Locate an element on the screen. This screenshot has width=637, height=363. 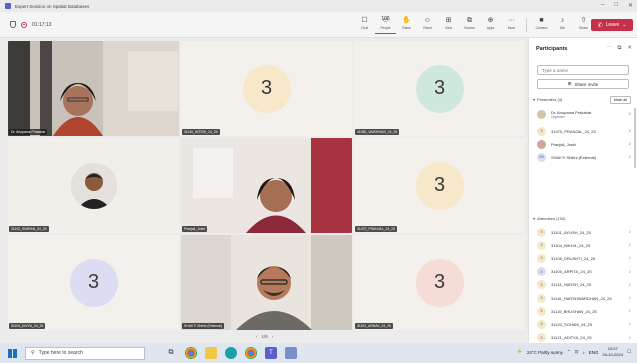
toolbar-apps-button: ⊕ Apps is located at coordinates (490, 25).